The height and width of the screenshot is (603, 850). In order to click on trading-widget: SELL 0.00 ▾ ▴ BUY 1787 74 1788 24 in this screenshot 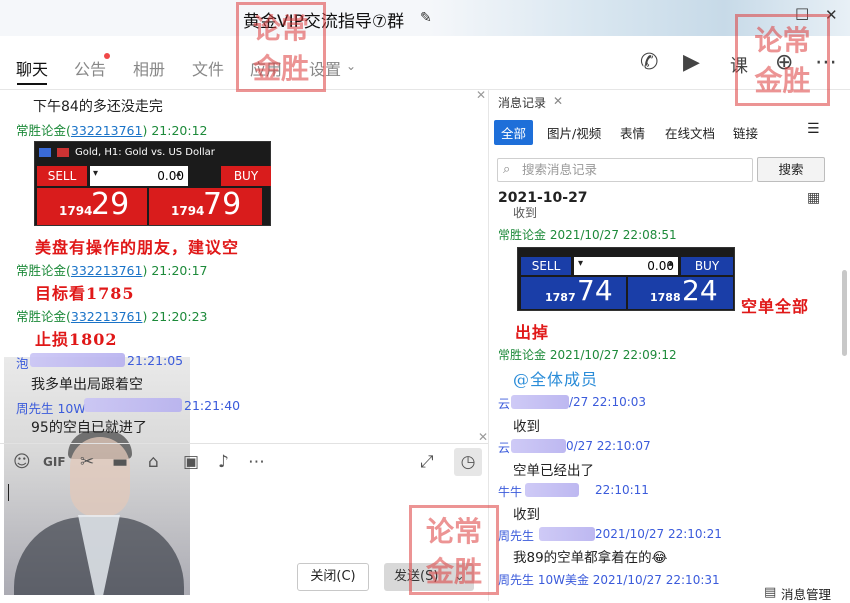, I will do `click(626, 279)`.